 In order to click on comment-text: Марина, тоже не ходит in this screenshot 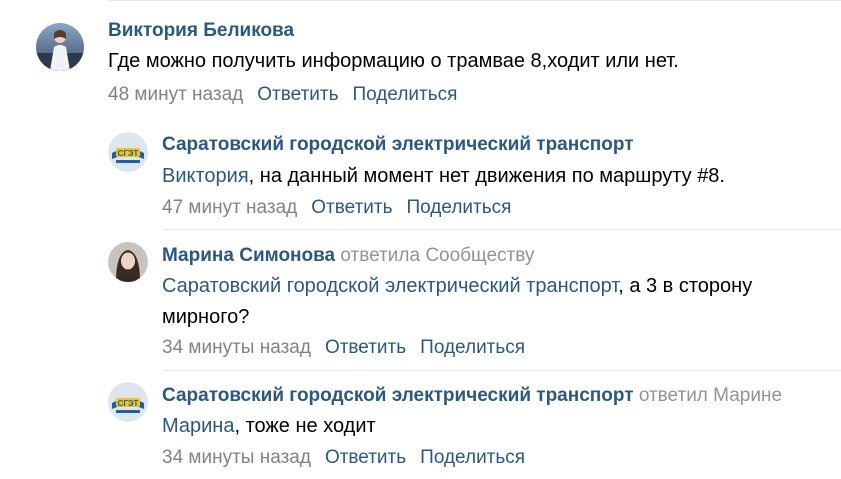, I will do `click(269, 426)`.